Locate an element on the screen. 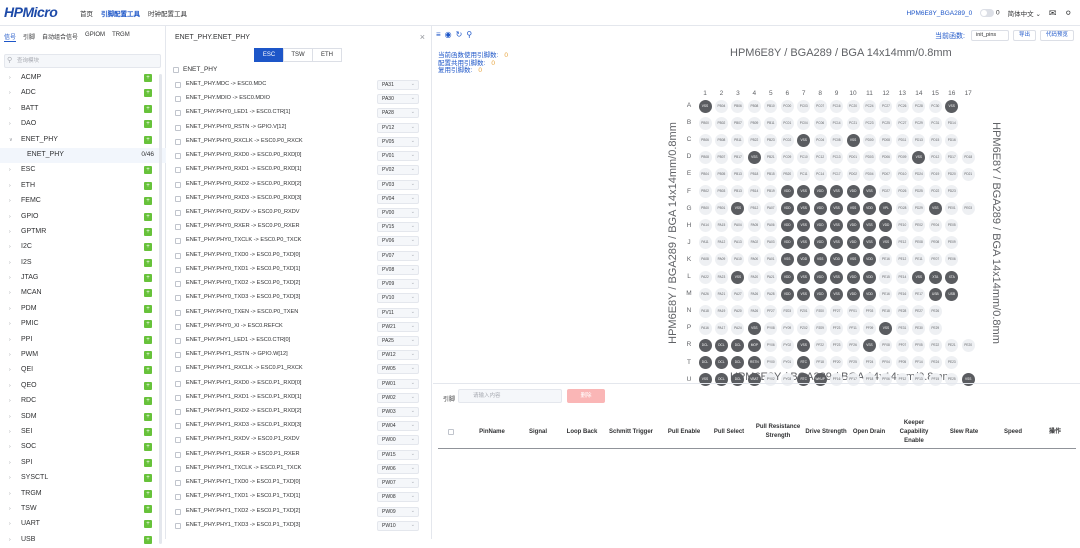 The height and width of the screenshot is (548, 1080). bga-ball: PC16 is located at coordinates (837, 106).